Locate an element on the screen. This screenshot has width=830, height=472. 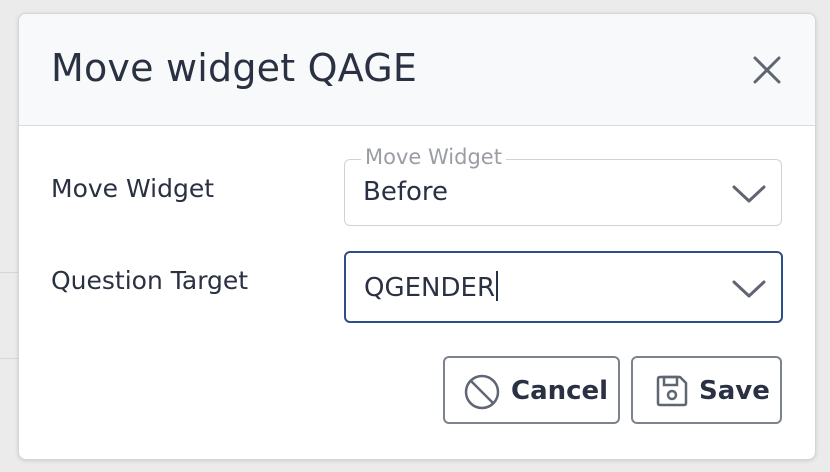
question-target-input: QGENDER is located at coordinates (431, 287).